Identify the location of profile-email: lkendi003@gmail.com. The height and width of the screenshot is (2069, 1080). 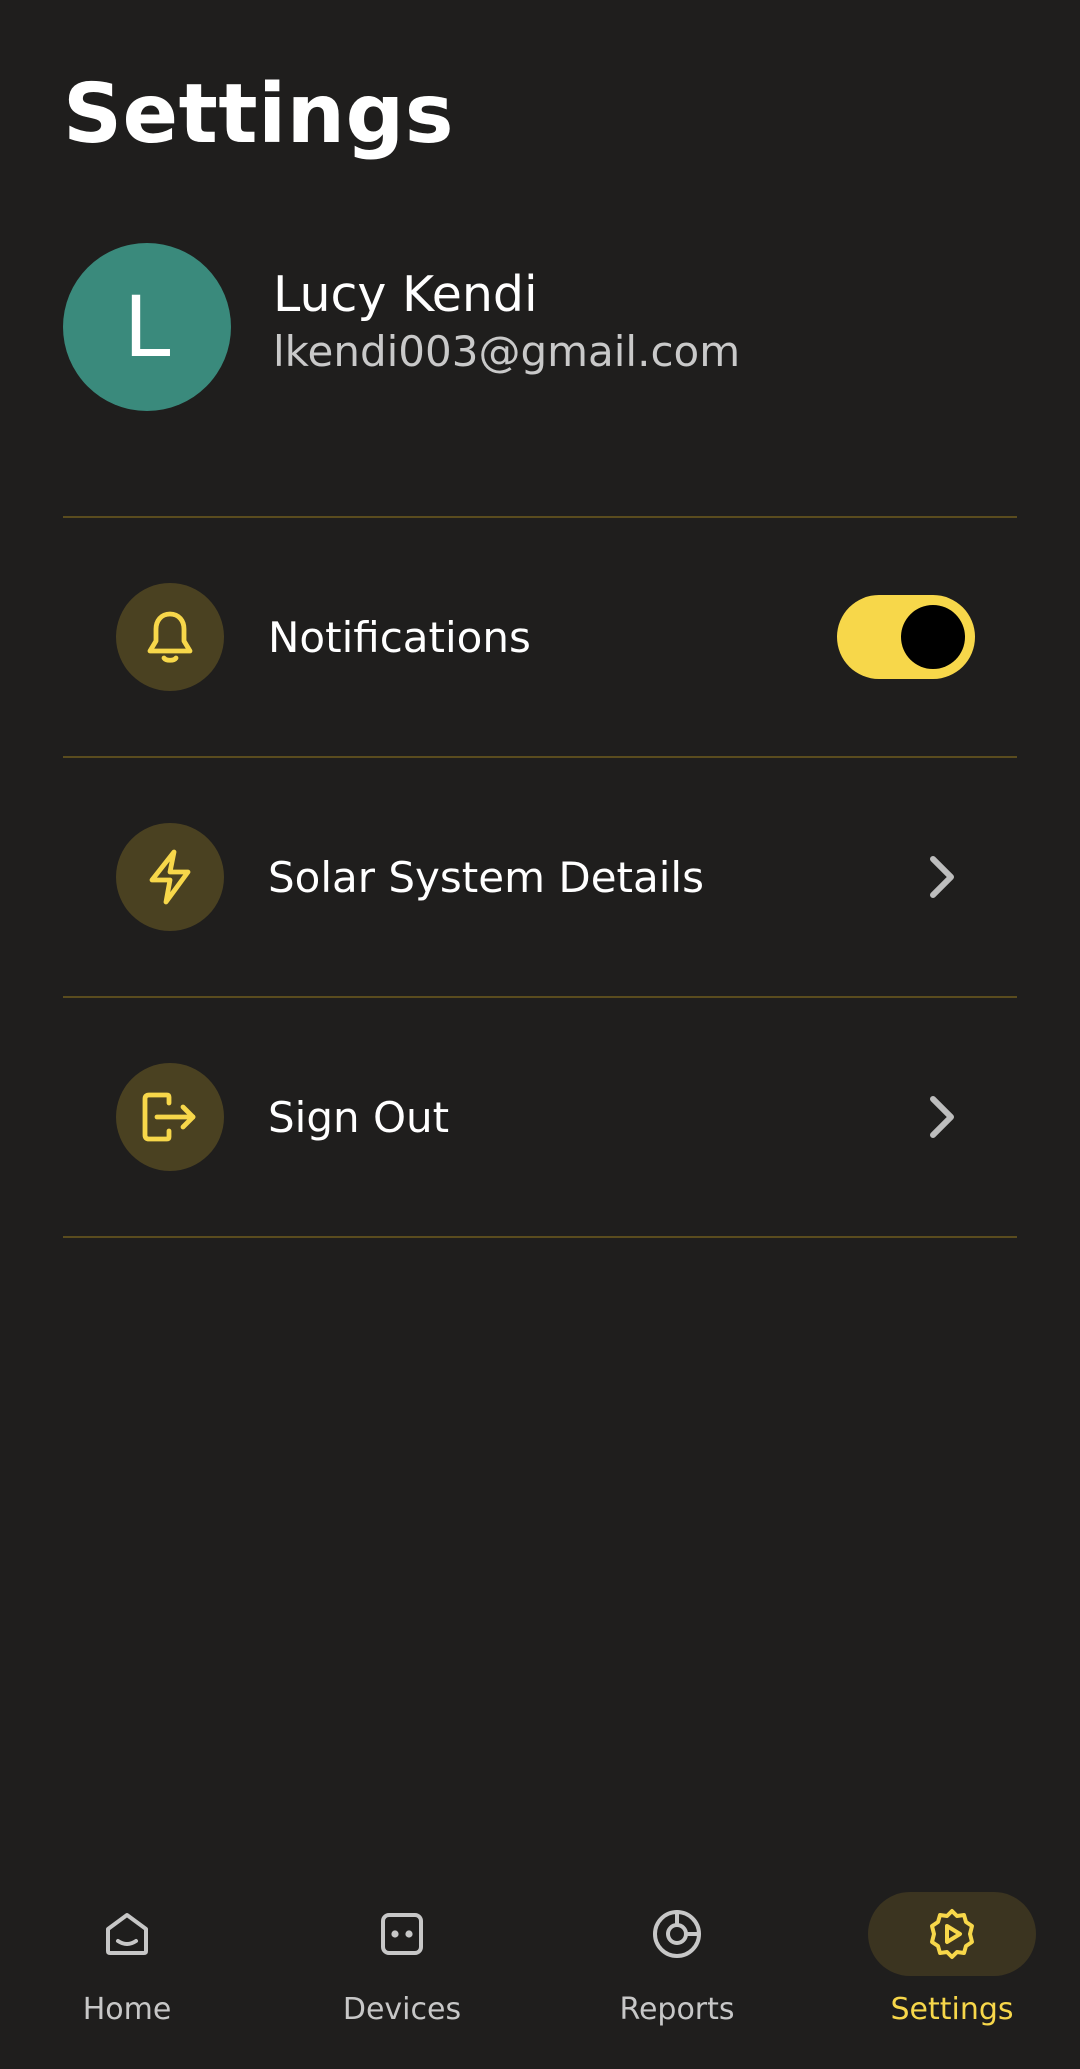
(507, 352).